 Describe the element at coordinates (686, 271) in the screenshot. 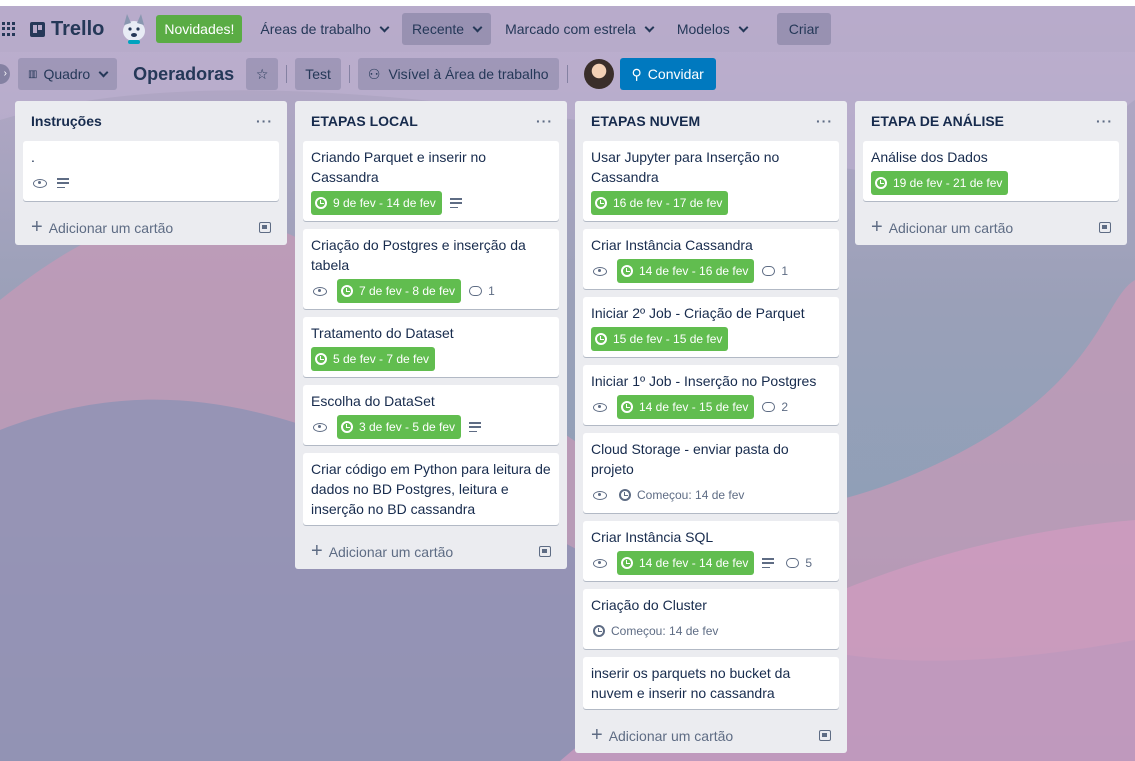

I see `due-date-badge: 14 de fev - 16 de fev` at that location.